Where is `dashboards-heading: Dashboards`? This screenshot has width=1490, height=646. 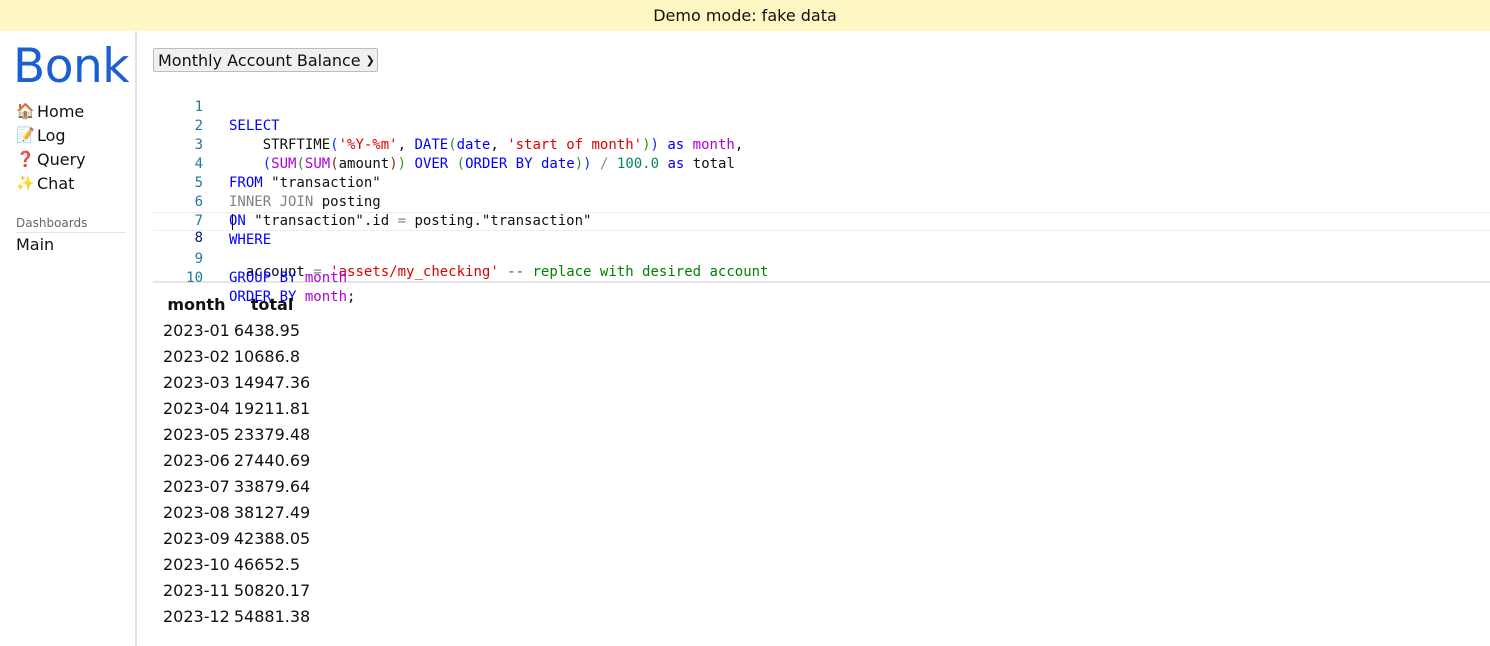
dashboards-heading: Dashboards is located at coordinates (71, 224).